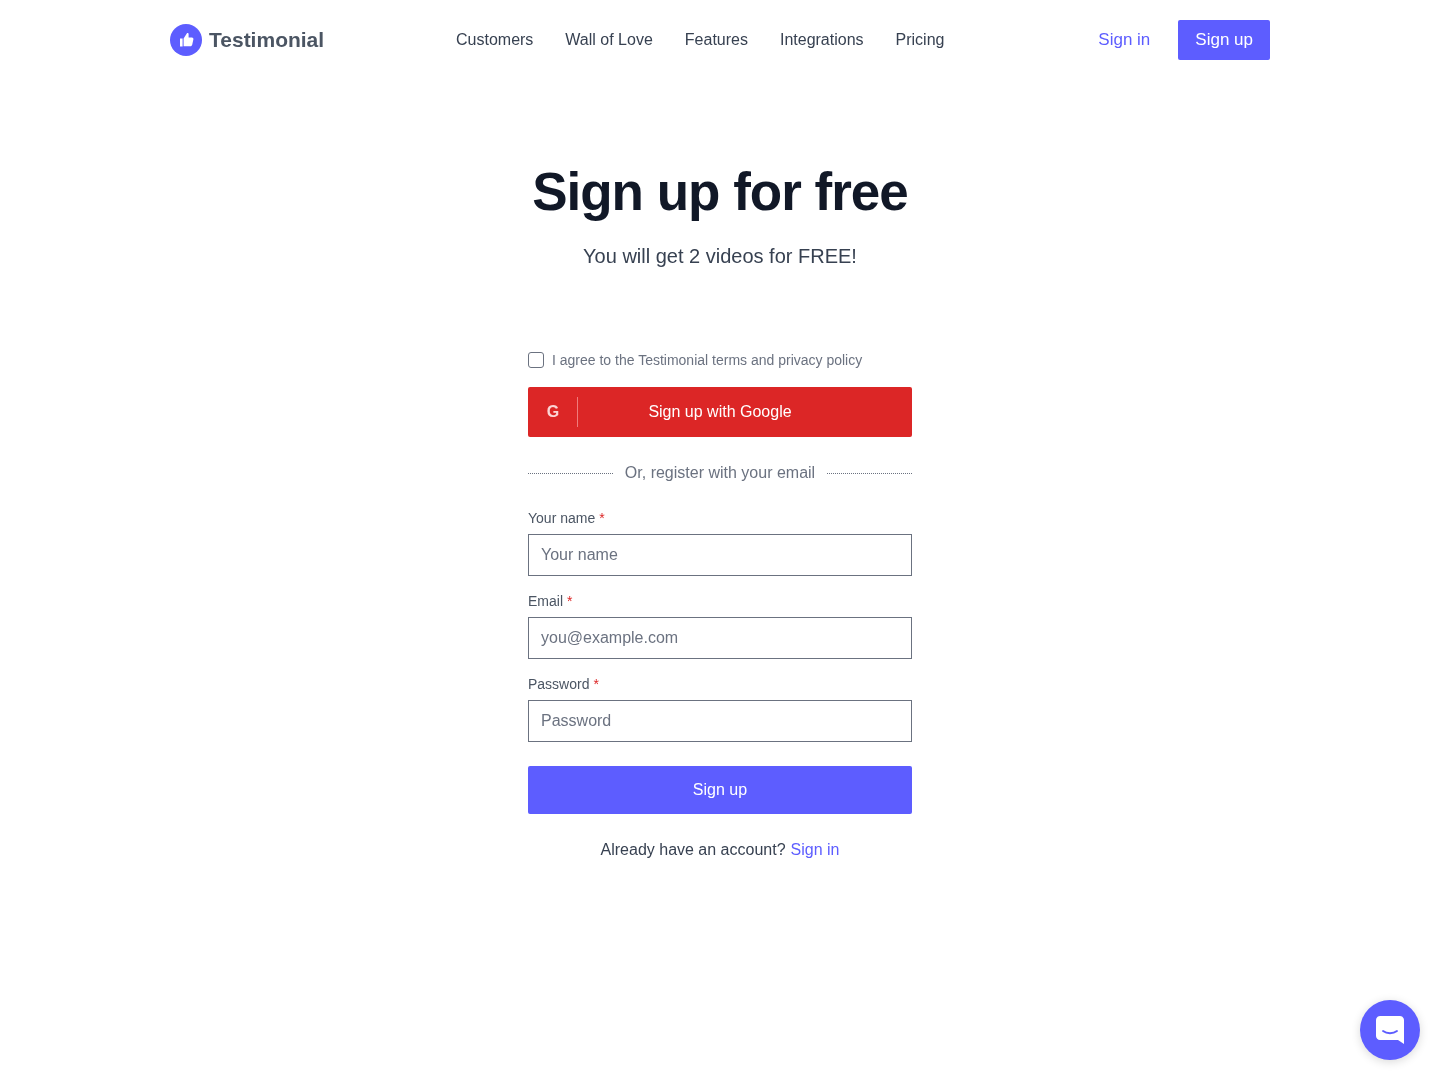 This screenshot has height=1080, width=1440. I want to click on letter-g-icon: G, so click(553, 412).